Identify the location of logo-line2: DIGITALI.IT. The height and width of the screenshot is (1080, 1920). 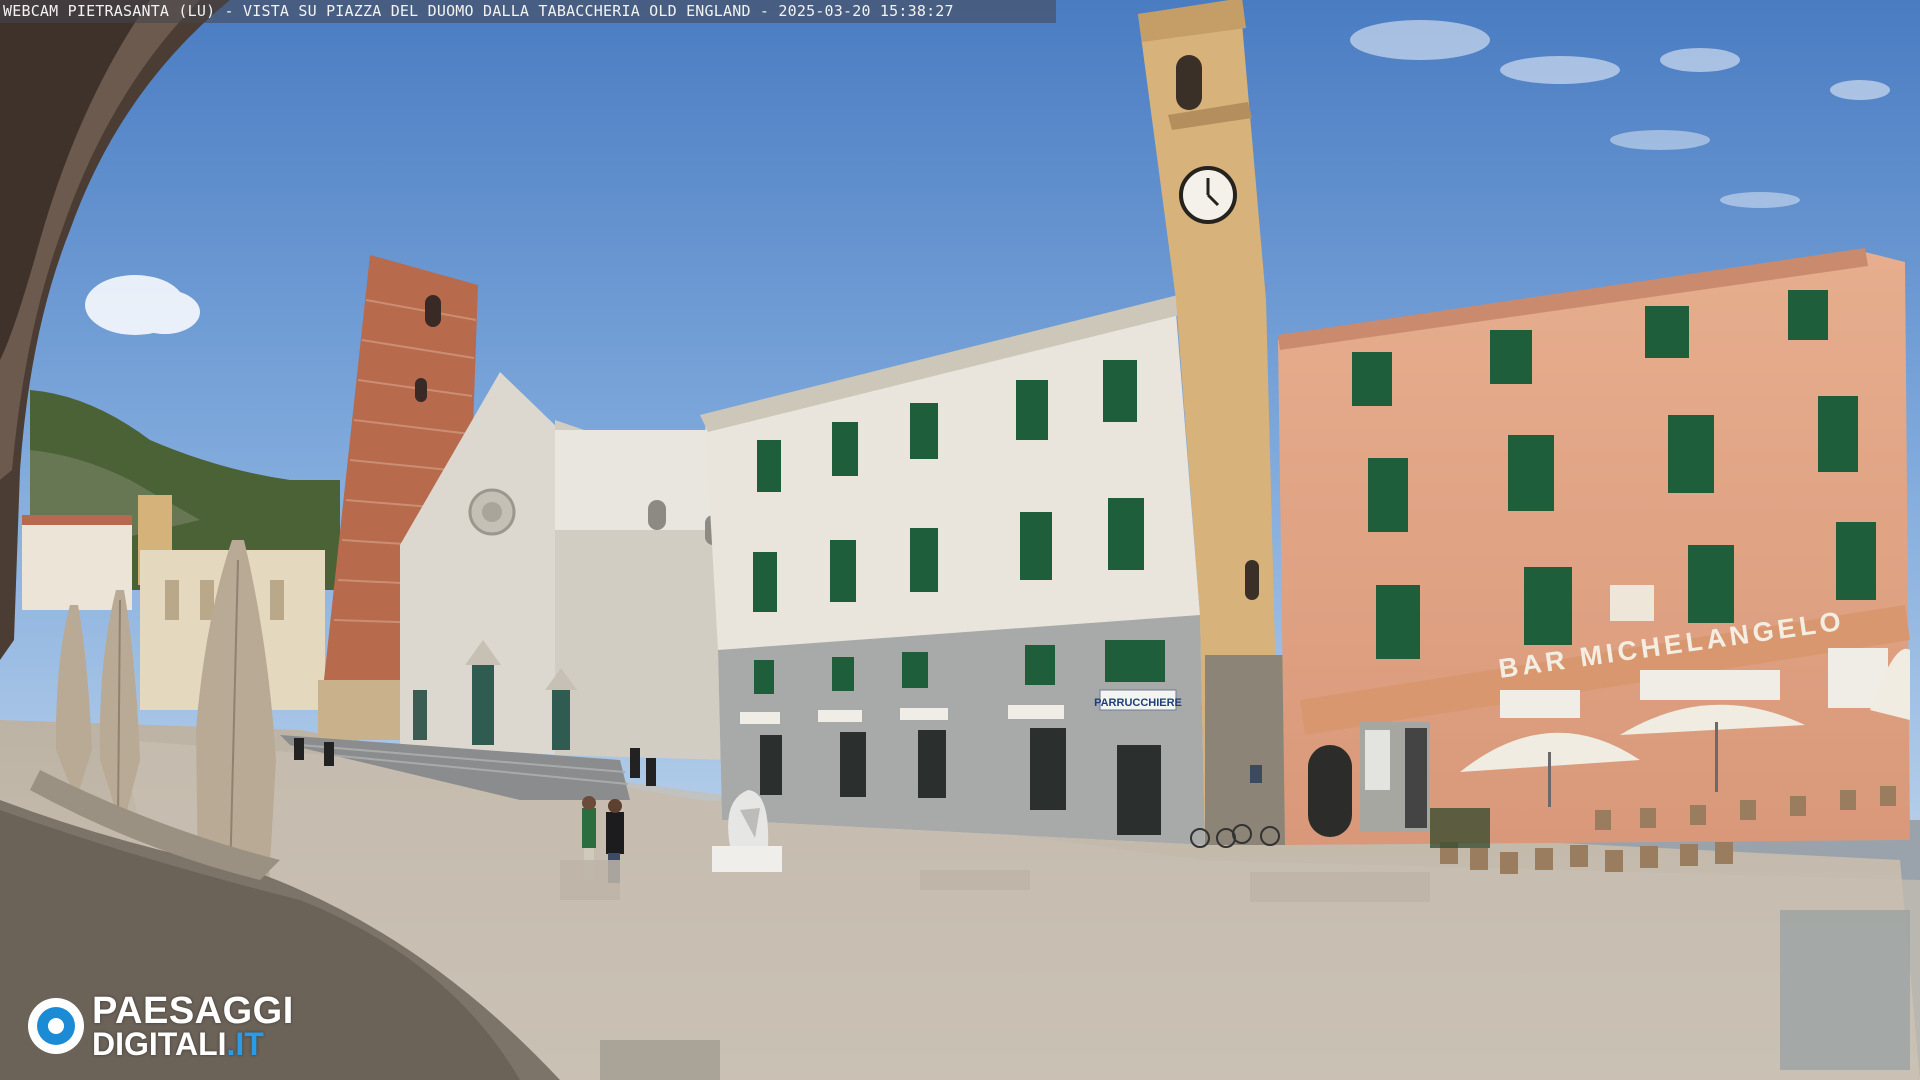
(178, 1044).